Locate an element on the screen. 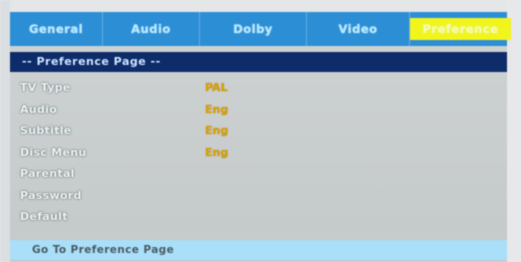  setting-label: Password is located at coordinates (51, 195).